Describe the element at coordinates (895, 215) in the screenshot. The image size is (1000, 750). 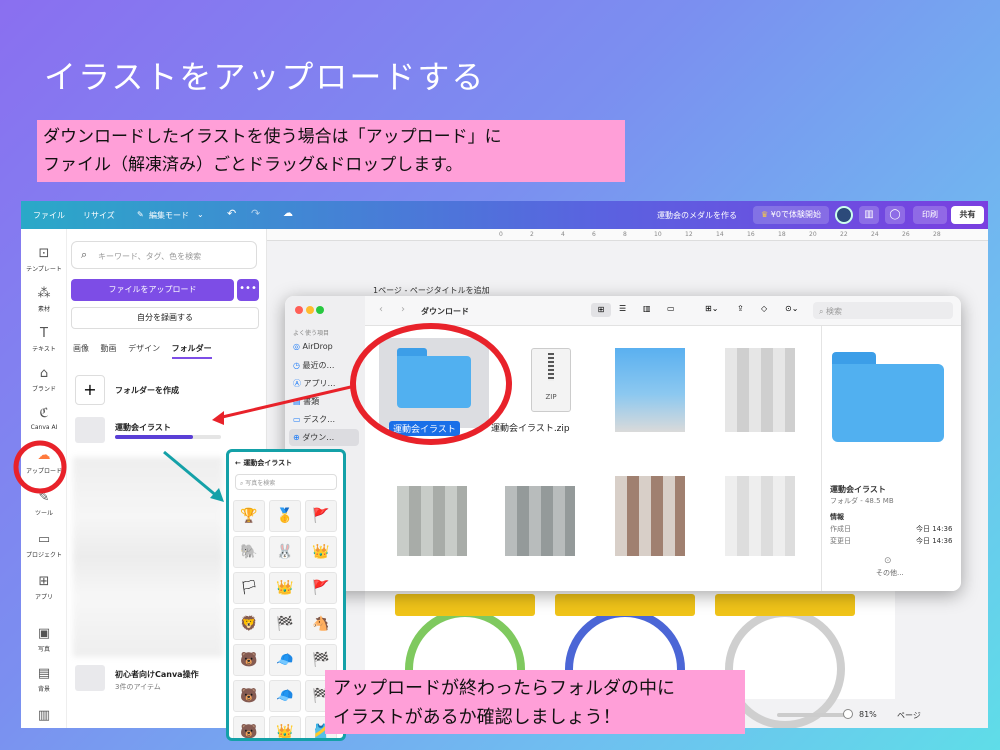
I see `comment-icon: ◯` at that location.